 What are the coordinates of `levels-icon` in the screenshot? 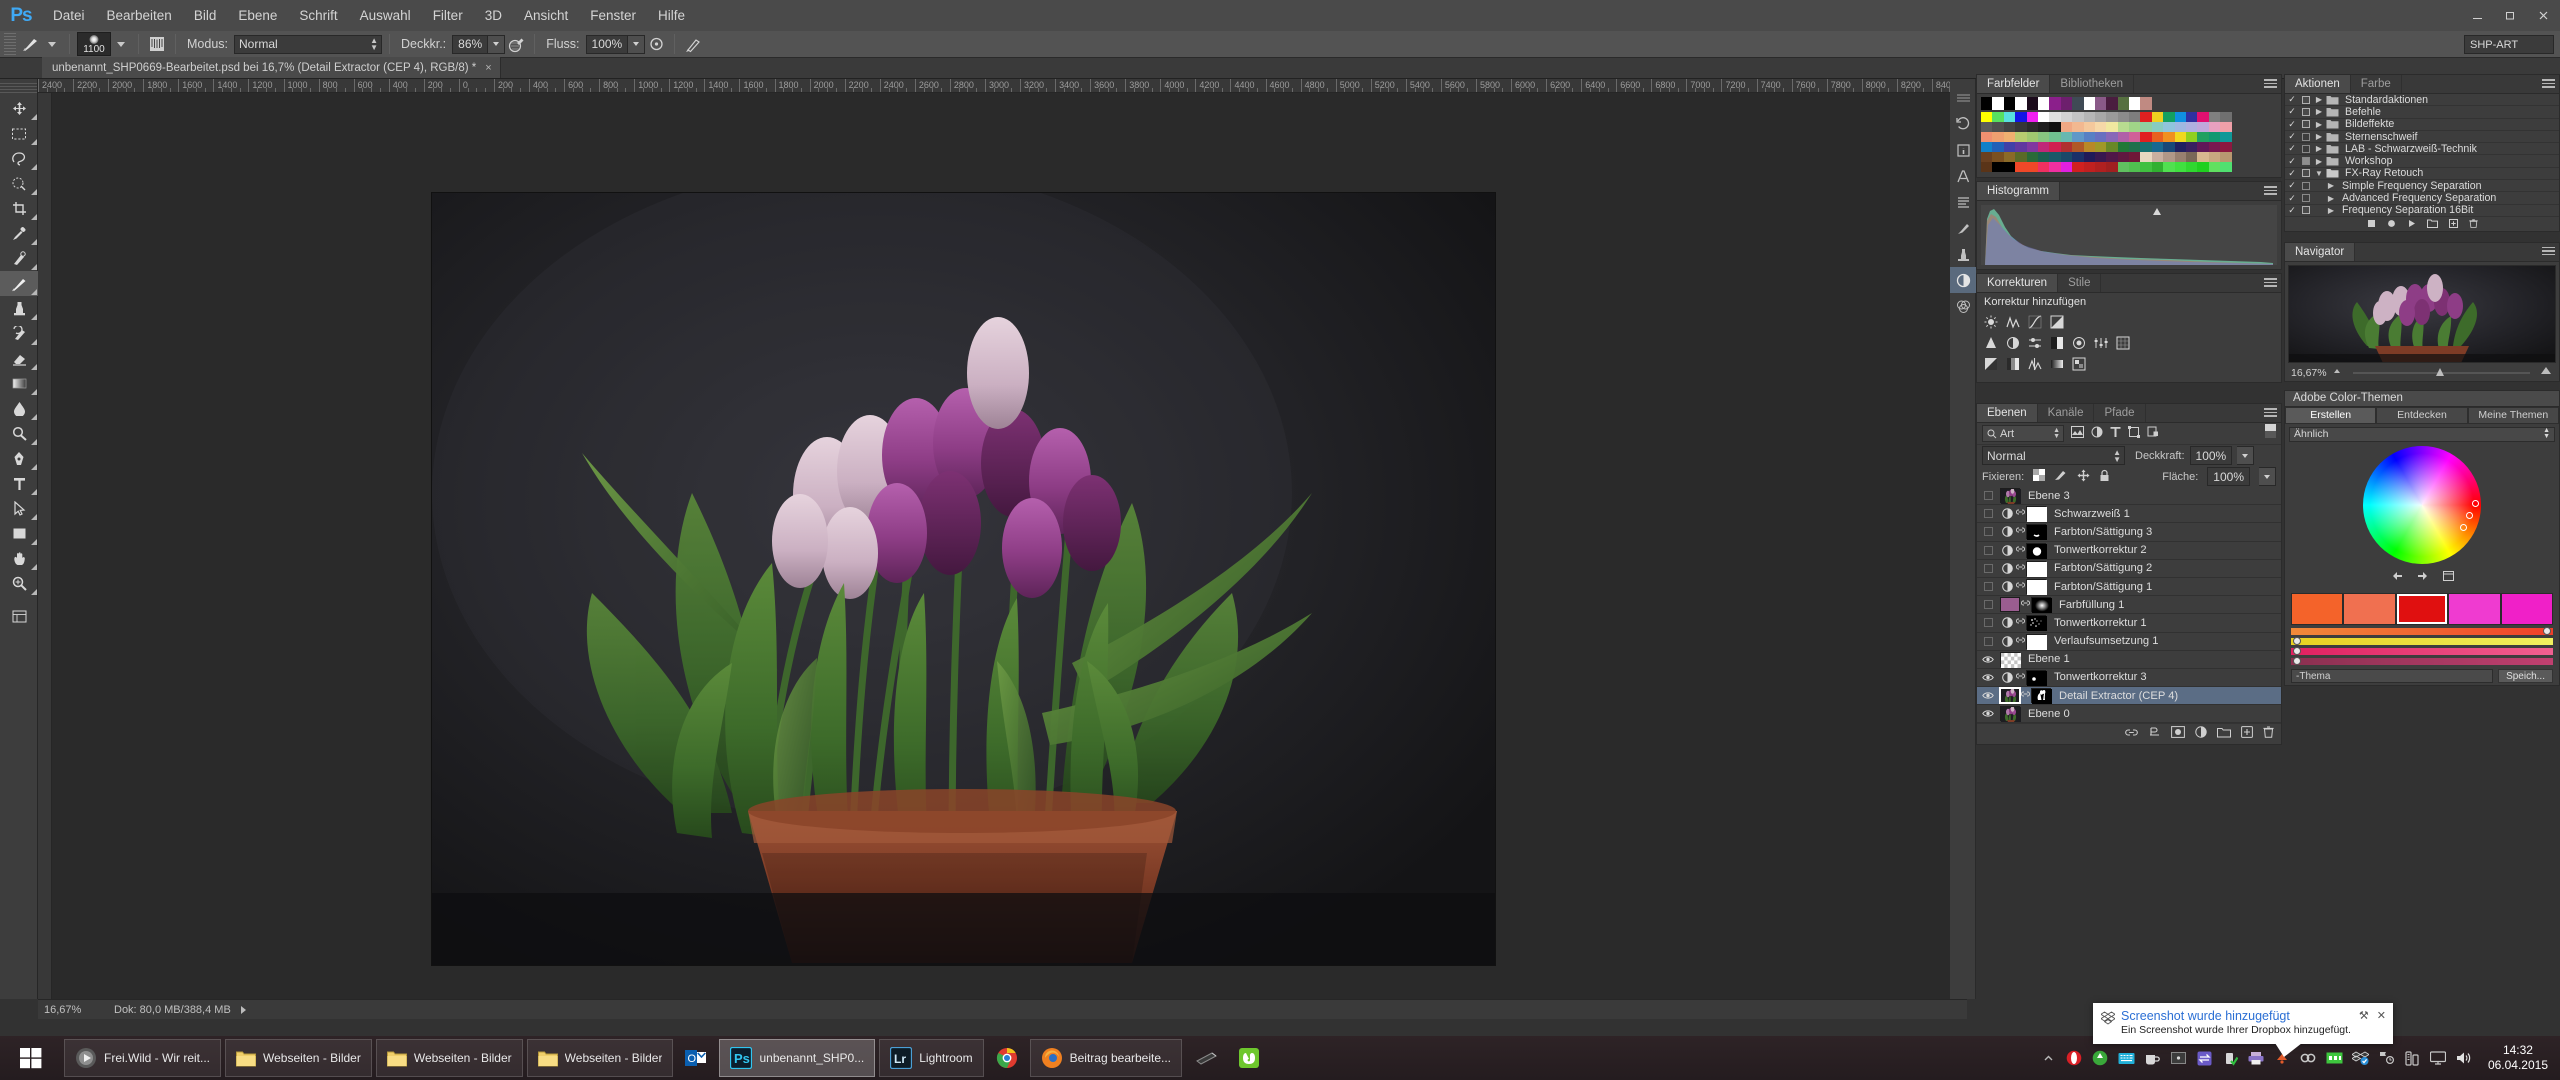 It's located at (2012, 321).